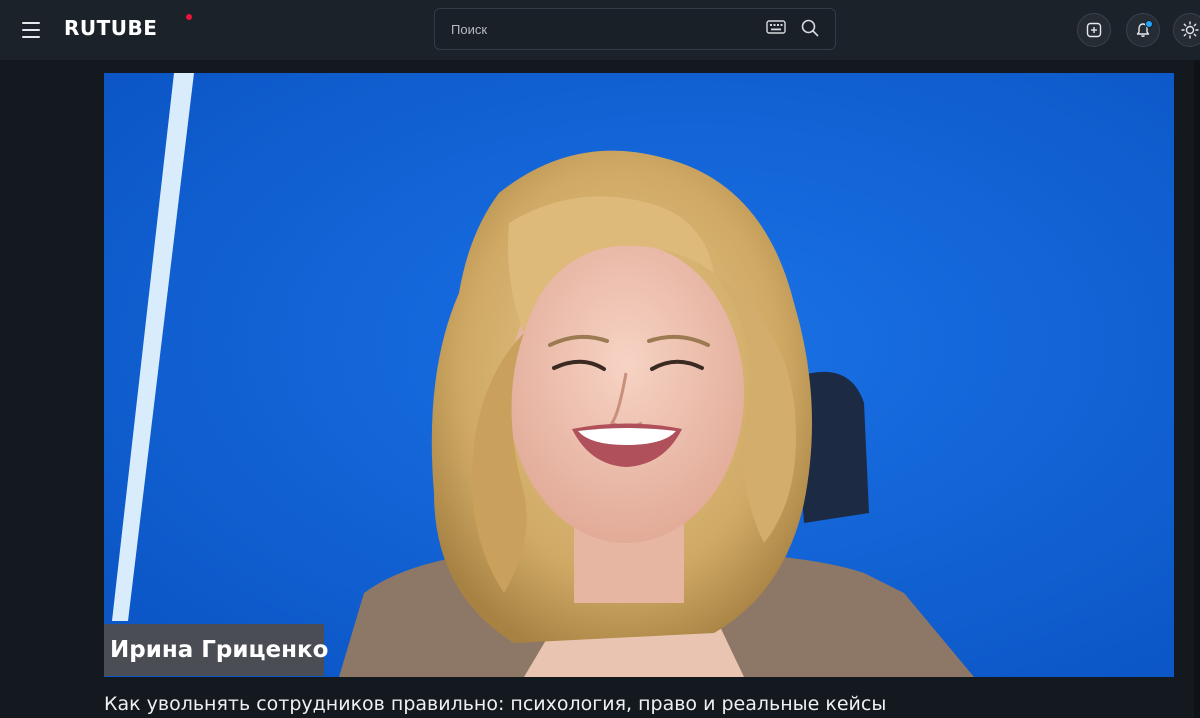  What do you see at coordinates (1190, 30) in the screenshot?
I see `sun-icon` at bounding box center [1190, 30].